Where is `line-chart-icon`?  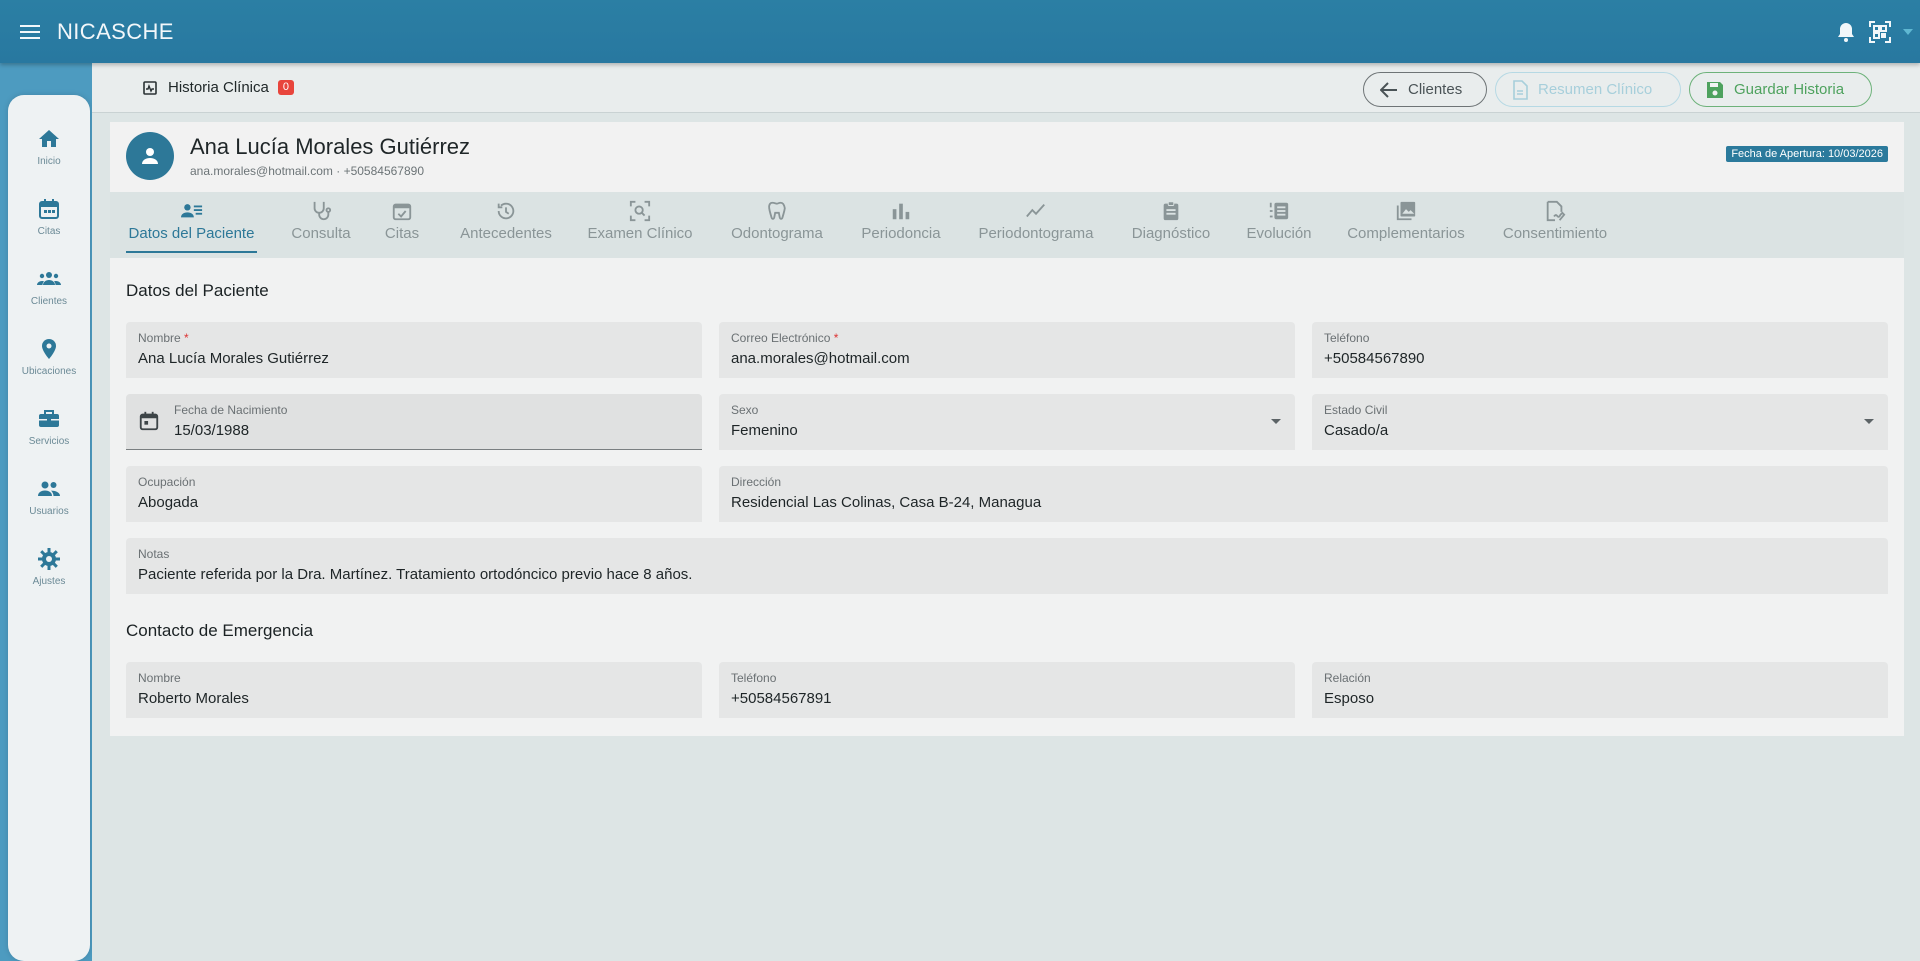 line-chart-icon is located at coordinates (1035, 210).